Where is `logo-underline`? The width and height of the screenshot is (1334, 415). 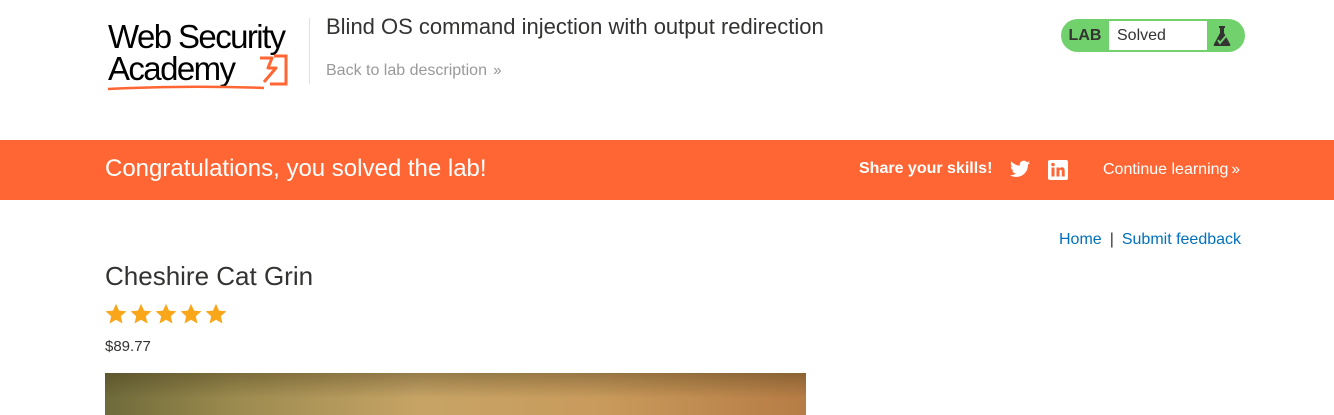
logo-underline is located at coordinates (186, 88).